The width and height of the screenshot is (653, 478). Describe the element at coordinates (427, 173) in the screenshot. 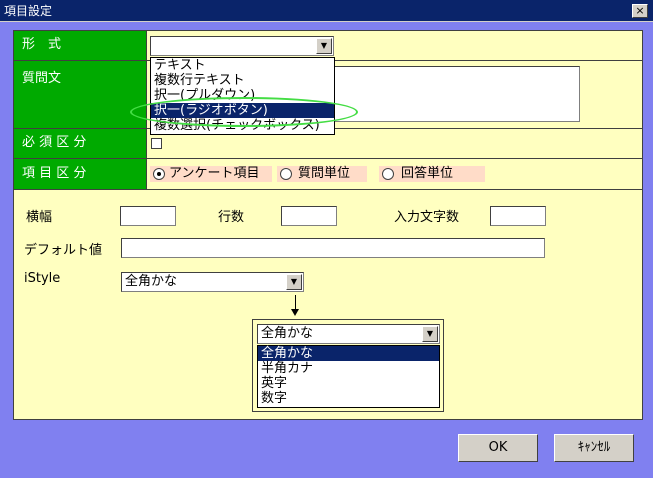

I see `radio-label-answer: 回答単位` at that location.